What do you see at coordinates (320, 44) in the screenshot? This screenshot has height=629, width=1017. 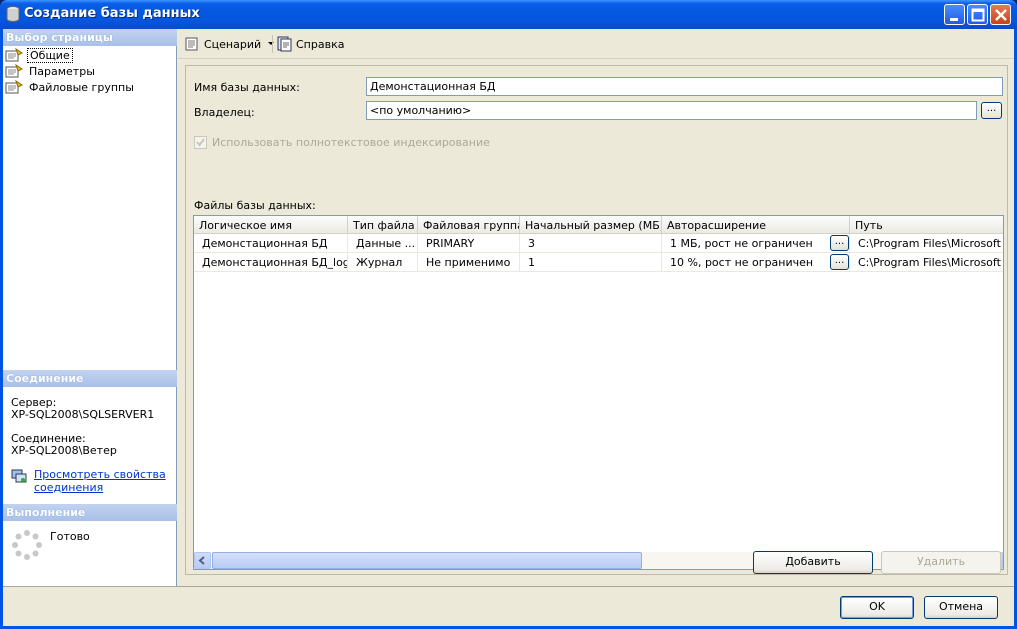 I see `help-label: Справка` at bounding box center [320, 44].